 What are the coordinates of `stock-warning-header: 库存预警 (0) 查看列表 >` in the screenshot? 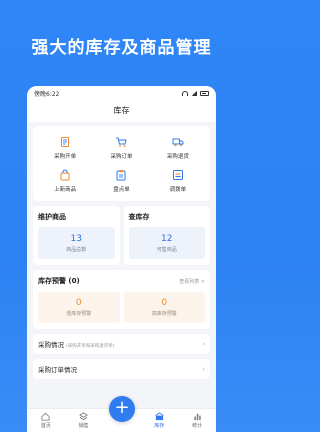 It's located at (121, 281).